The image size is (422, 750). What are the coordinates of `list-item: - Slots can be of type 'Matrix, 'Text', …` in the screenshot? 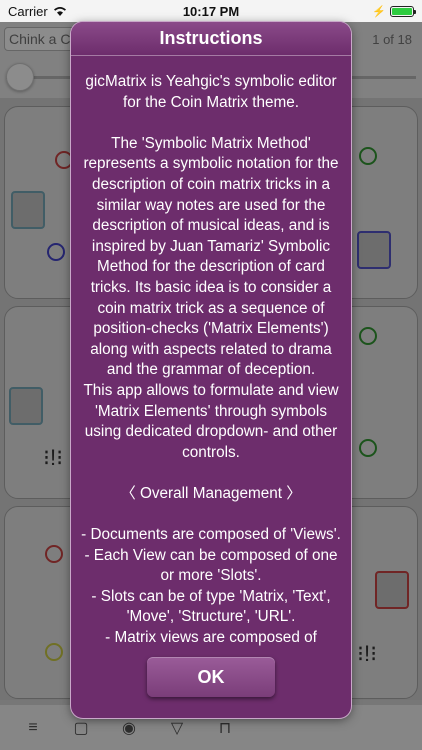 It's located at (211, 606).